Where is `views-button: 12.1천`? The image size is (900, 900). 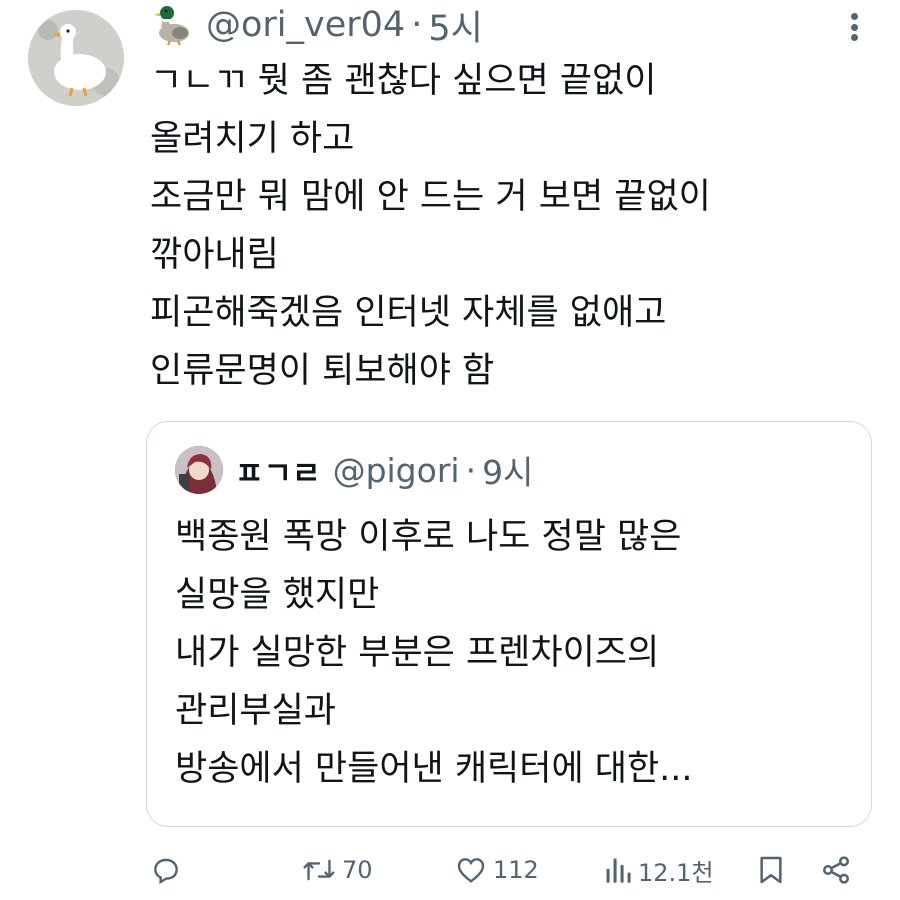 views-button: 12.1천 is located at coordinates (659, 870).